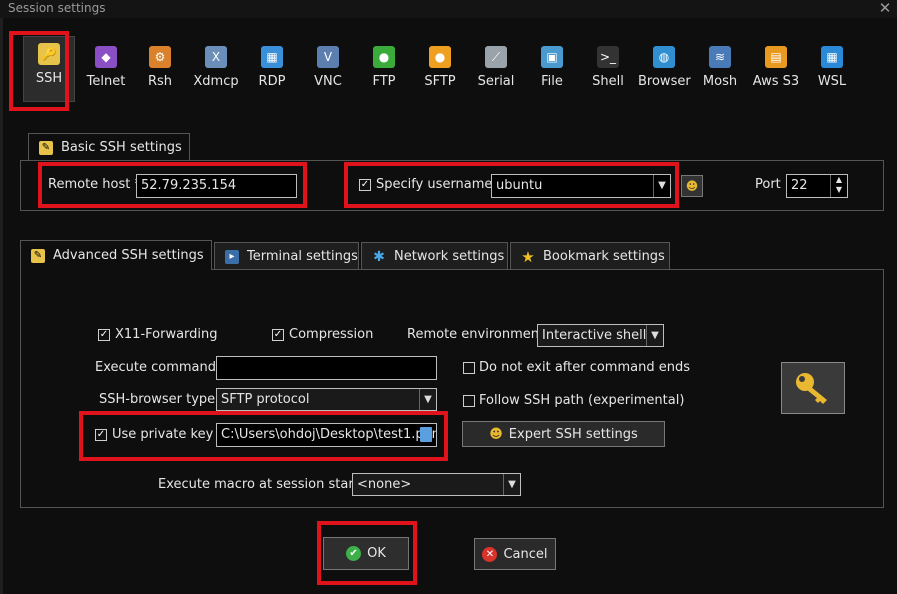 This screenshot has width=897, height=594. Describe the element at coordinates (116, 269) in the screenshot. I see `active-tab-joiner` at that location.